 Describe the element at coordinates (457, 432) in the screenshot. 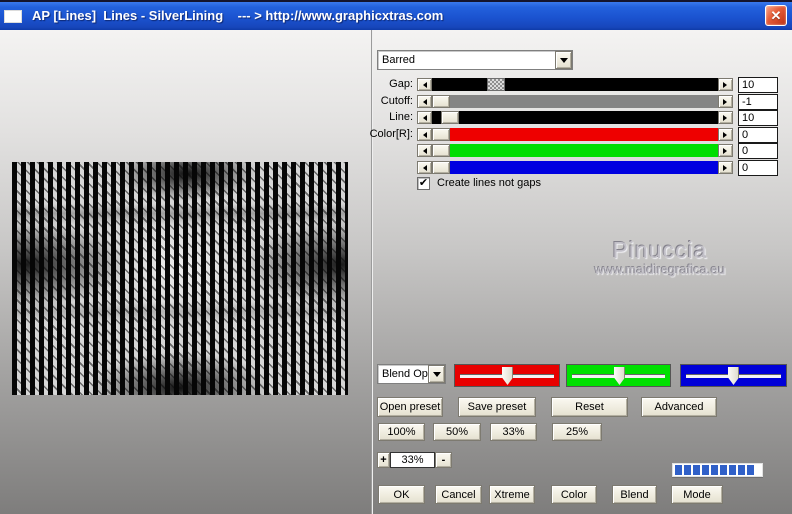

I see `zoom-50-button: 50%` at that location.